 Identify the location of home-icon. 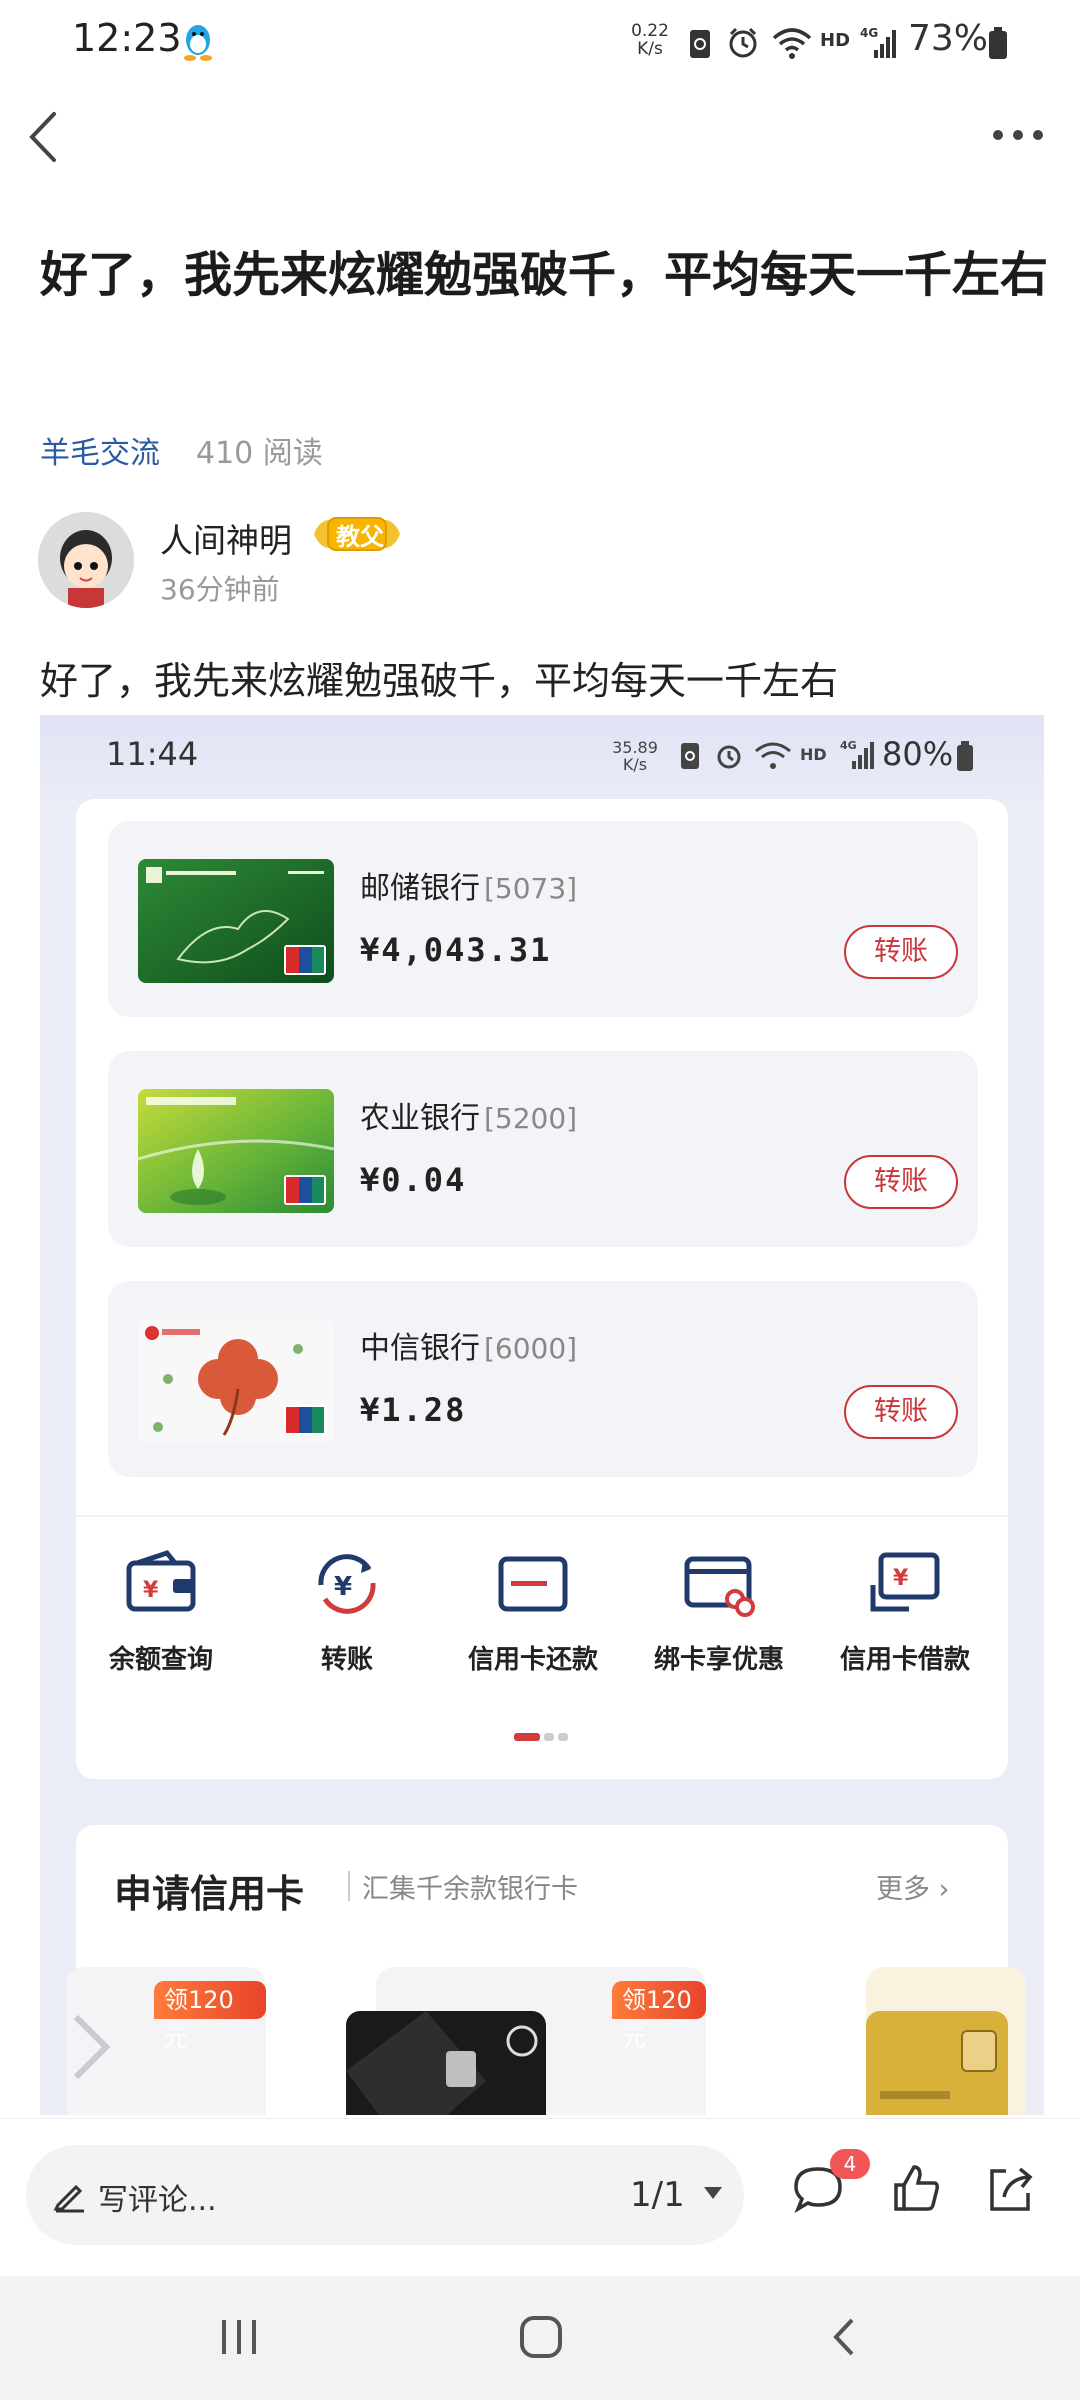
(541, 2337).